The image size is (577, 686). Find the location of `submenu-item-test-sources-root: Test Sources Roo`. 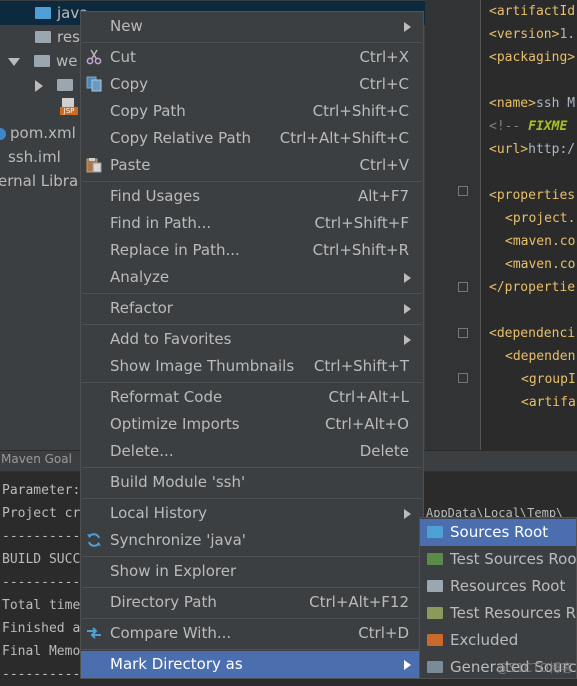

submenu-item-test-sources-root: Test Sources Roo is located at coordinates (498, 559).